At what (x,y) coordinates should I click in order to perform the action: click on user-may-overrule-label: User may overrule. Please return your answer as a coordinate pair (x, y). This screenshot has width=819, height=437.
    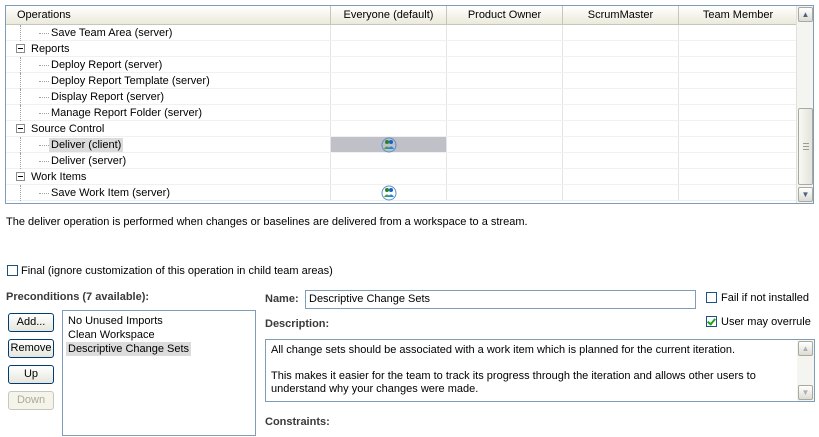
    Looking at the image, I should click on (766, 322).